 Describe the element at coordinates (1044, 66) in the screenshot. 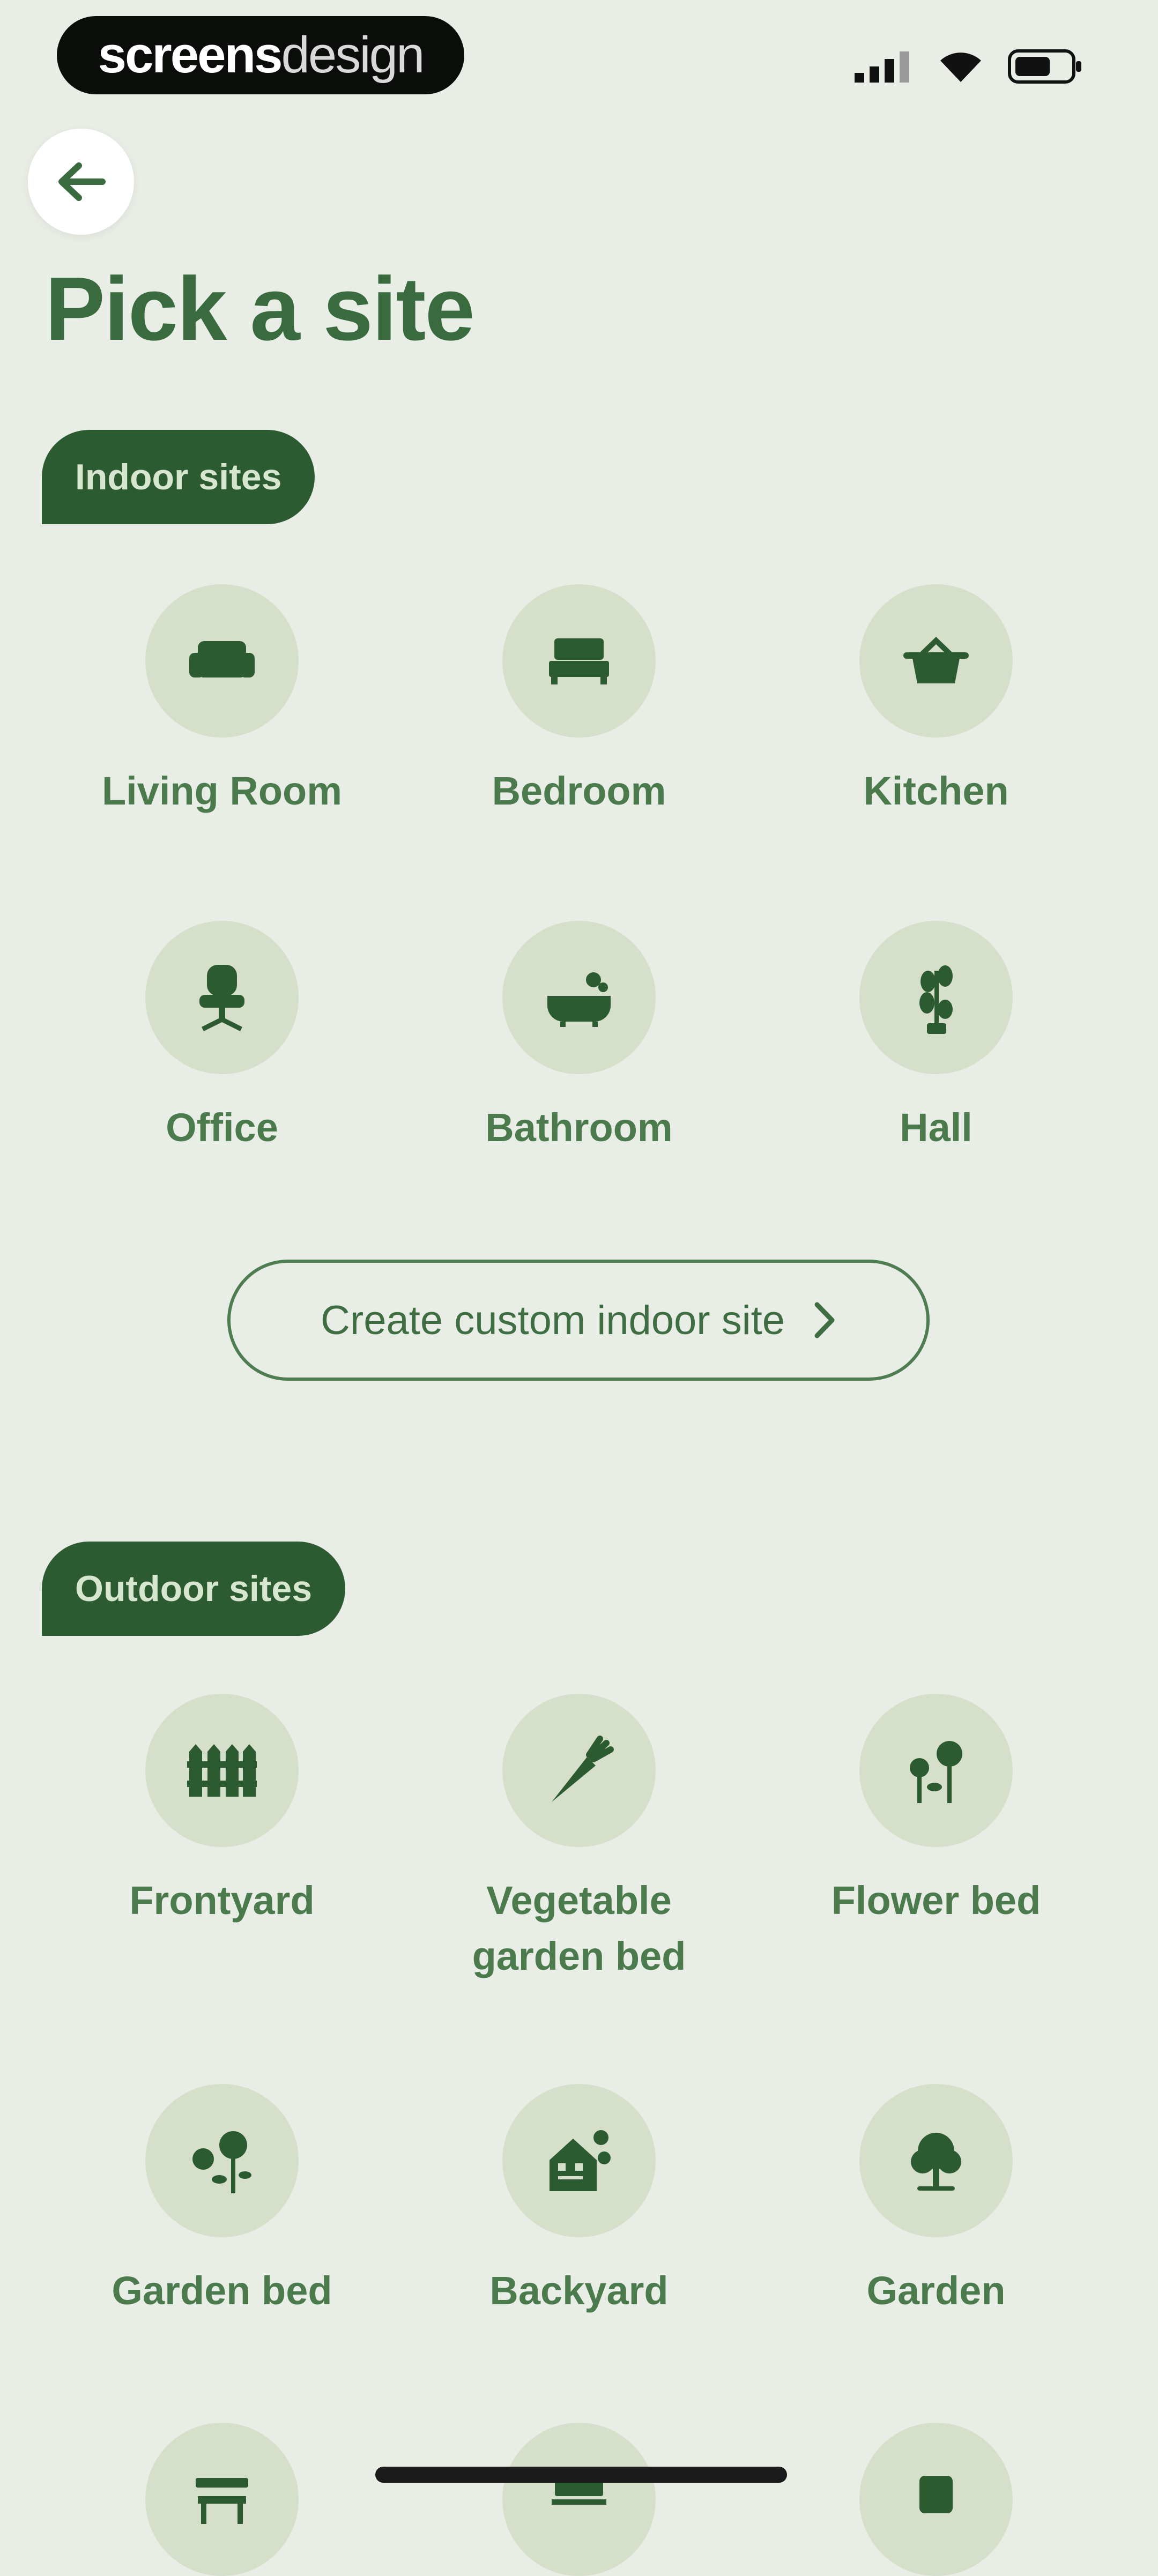

I see `battery-icon` at that location.